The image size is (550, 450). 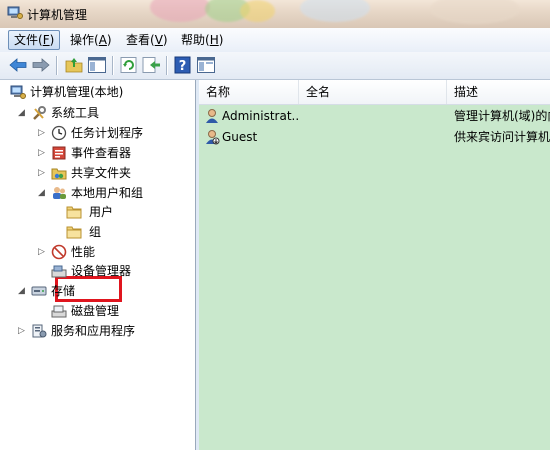 What do you see at coordinates (39, 291) in the screenshot?
I see `storage-icon` at bounding box center [39, 291].